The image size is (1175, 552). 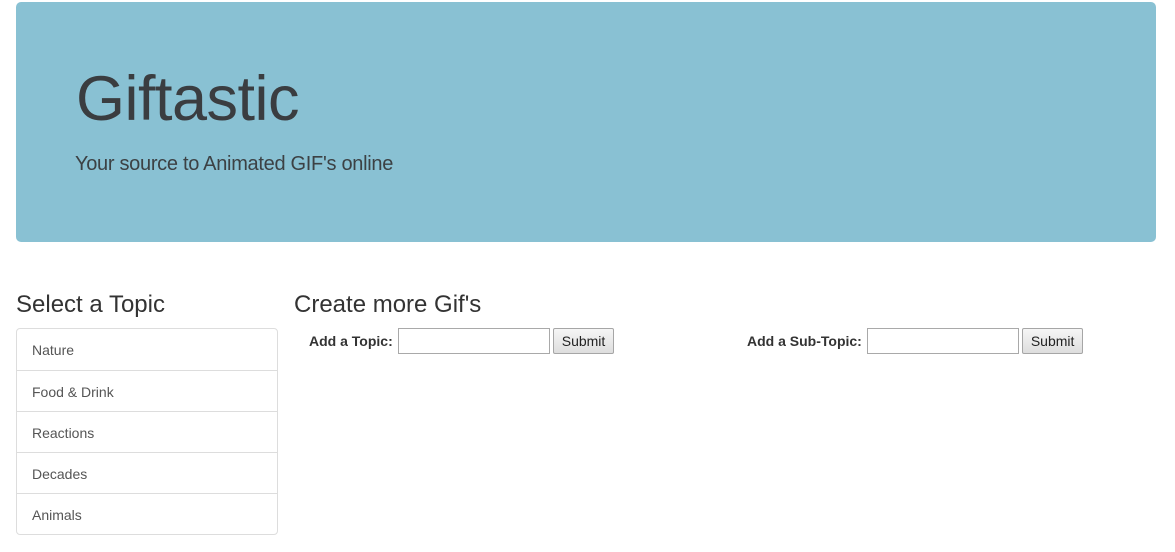 What do you see at coordinates (234, 164) in the screenshot?
I see `page-subtitle: Your source to Animated GIF's online` at bounding box center [234, 164].